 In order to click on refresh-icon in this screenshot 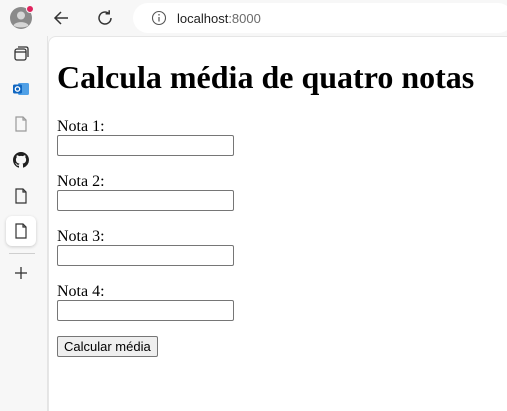, I will do `click(105, 17)`.